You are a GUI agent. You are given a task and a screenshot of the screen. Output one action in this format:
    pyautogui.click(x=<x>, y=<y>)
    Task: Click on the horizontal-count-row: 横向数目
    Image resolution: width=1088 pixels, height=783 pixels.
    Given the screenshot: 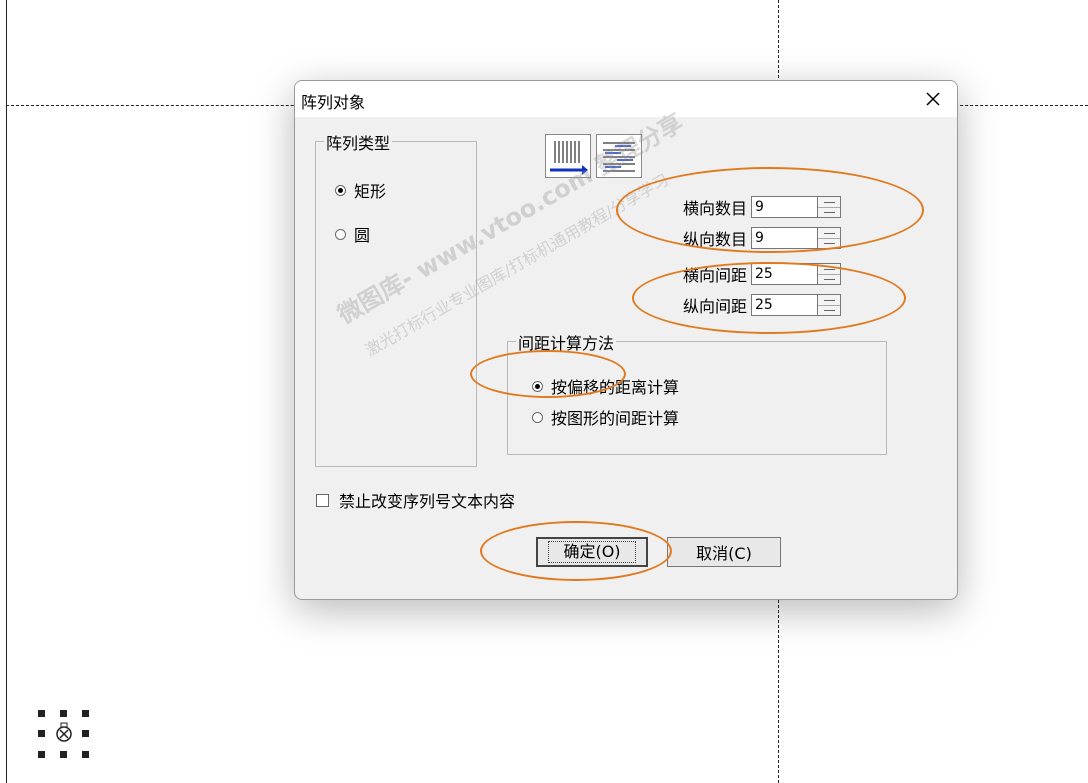 What is the action you would take?
    pyautogui.click(x=755, y=207)
    